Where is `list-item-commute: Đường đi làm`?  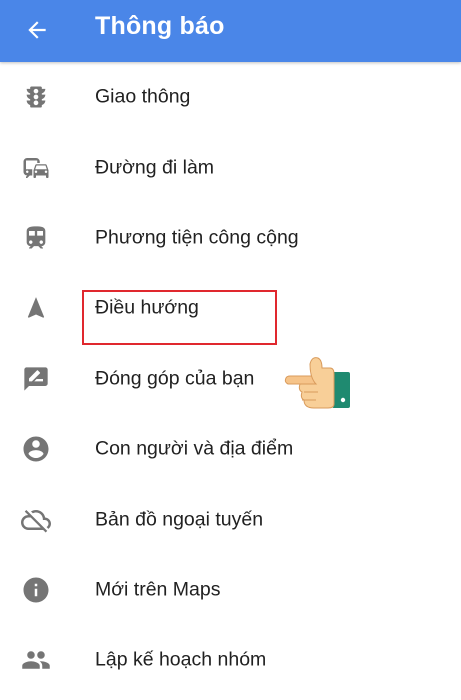 list-item-commute: Đường đi làm is located at coordinates (230, 167).